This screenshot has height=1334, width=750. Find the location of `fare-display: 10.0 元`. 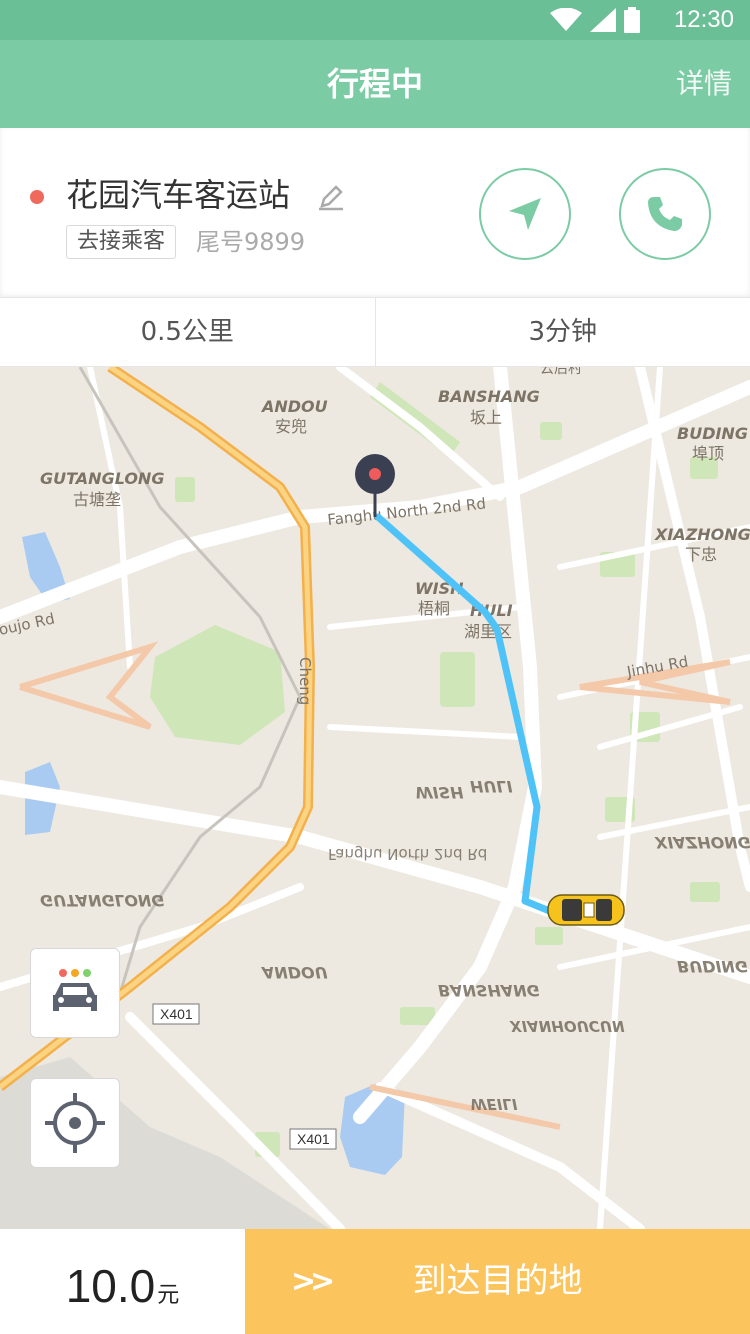

fare-display: 10.0 元 is located at coordinates (122, 1281).